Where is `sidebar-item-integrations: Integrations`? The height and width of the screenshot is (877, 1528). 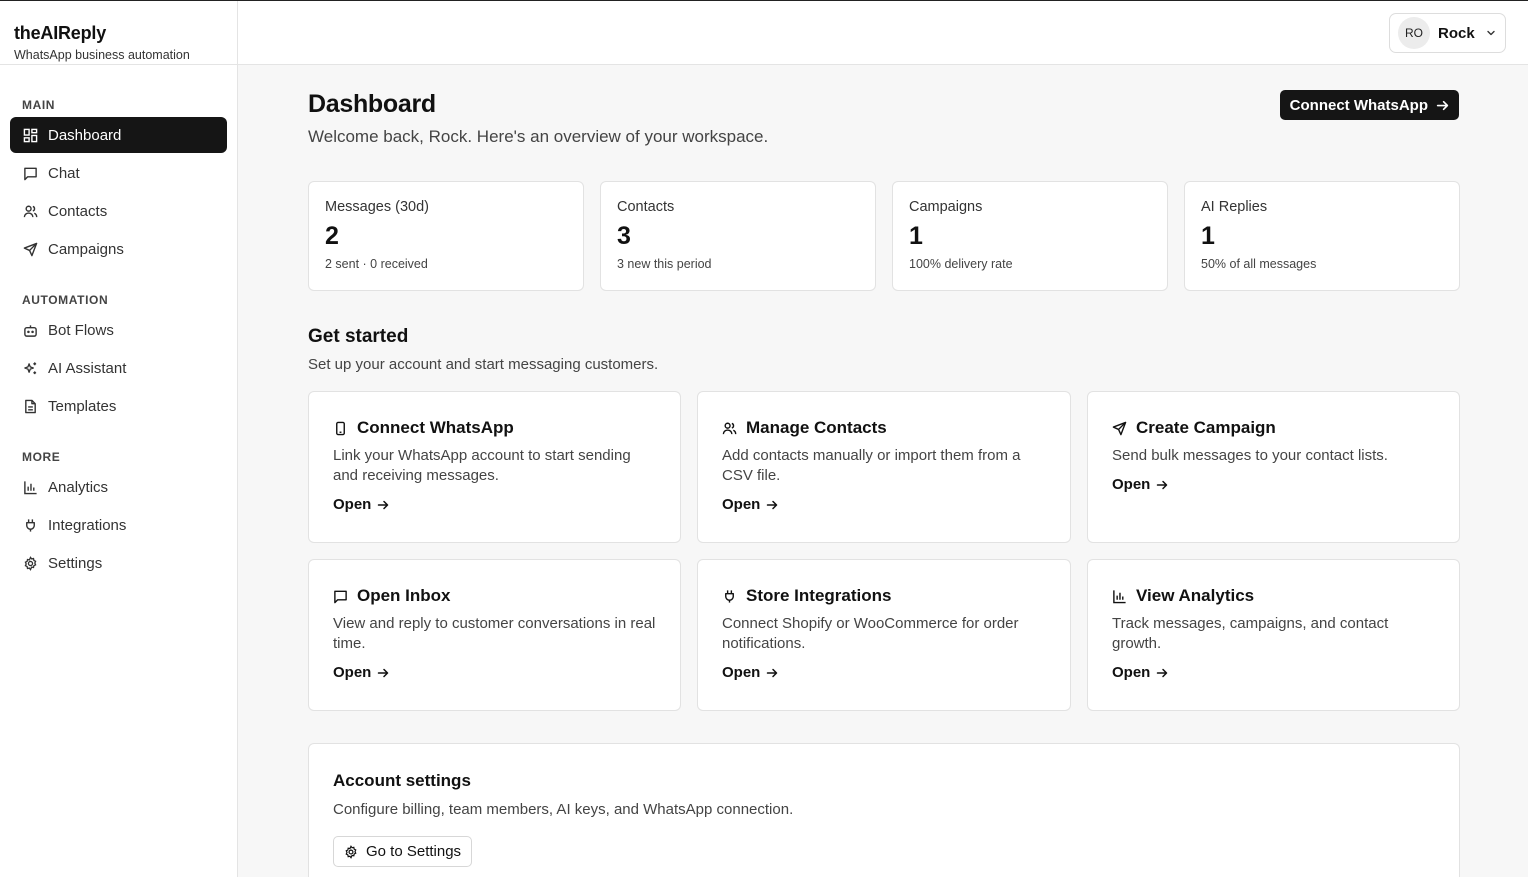 sidebar-item-integrations: Integrations is located at coordinates (118, 525).